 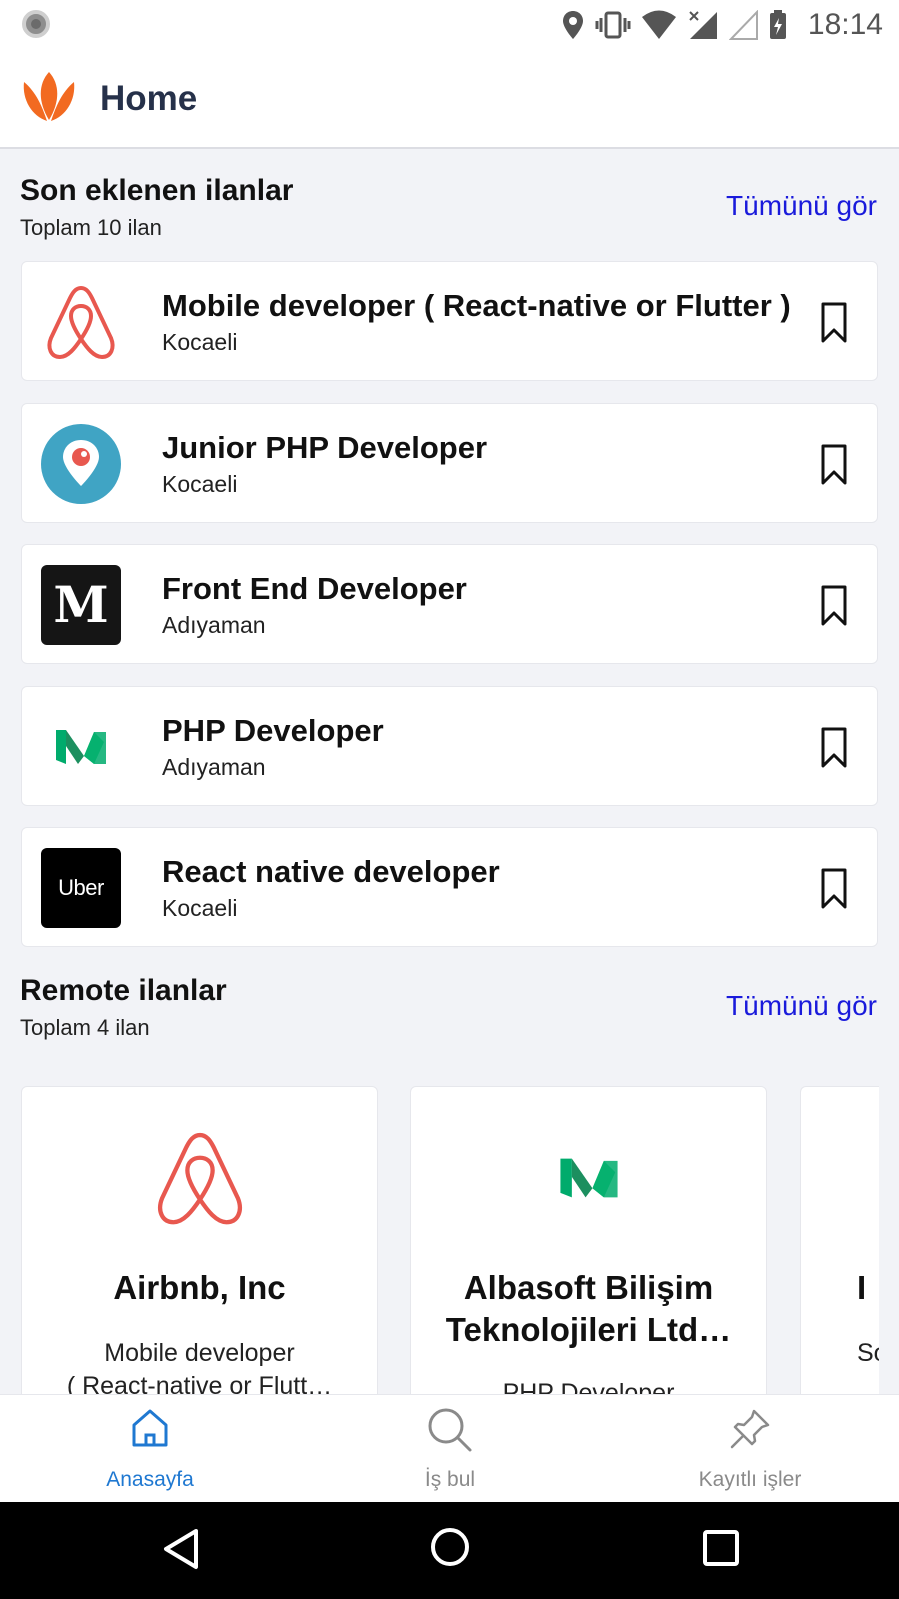 I want to click on nav-saved-label: Kayıtlı işler, so click(x=750, y=1479).